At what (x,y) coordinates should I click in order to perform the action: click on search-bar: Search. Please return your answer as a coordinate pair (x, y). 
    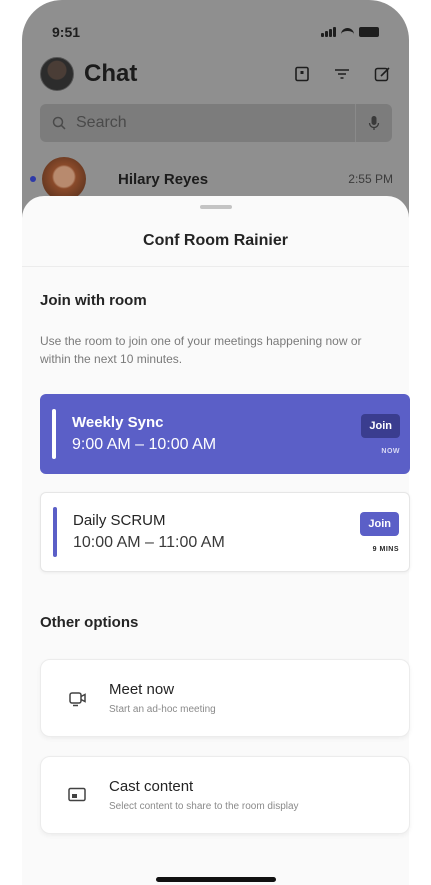
    Looking at the image, I should click on (216, 123).